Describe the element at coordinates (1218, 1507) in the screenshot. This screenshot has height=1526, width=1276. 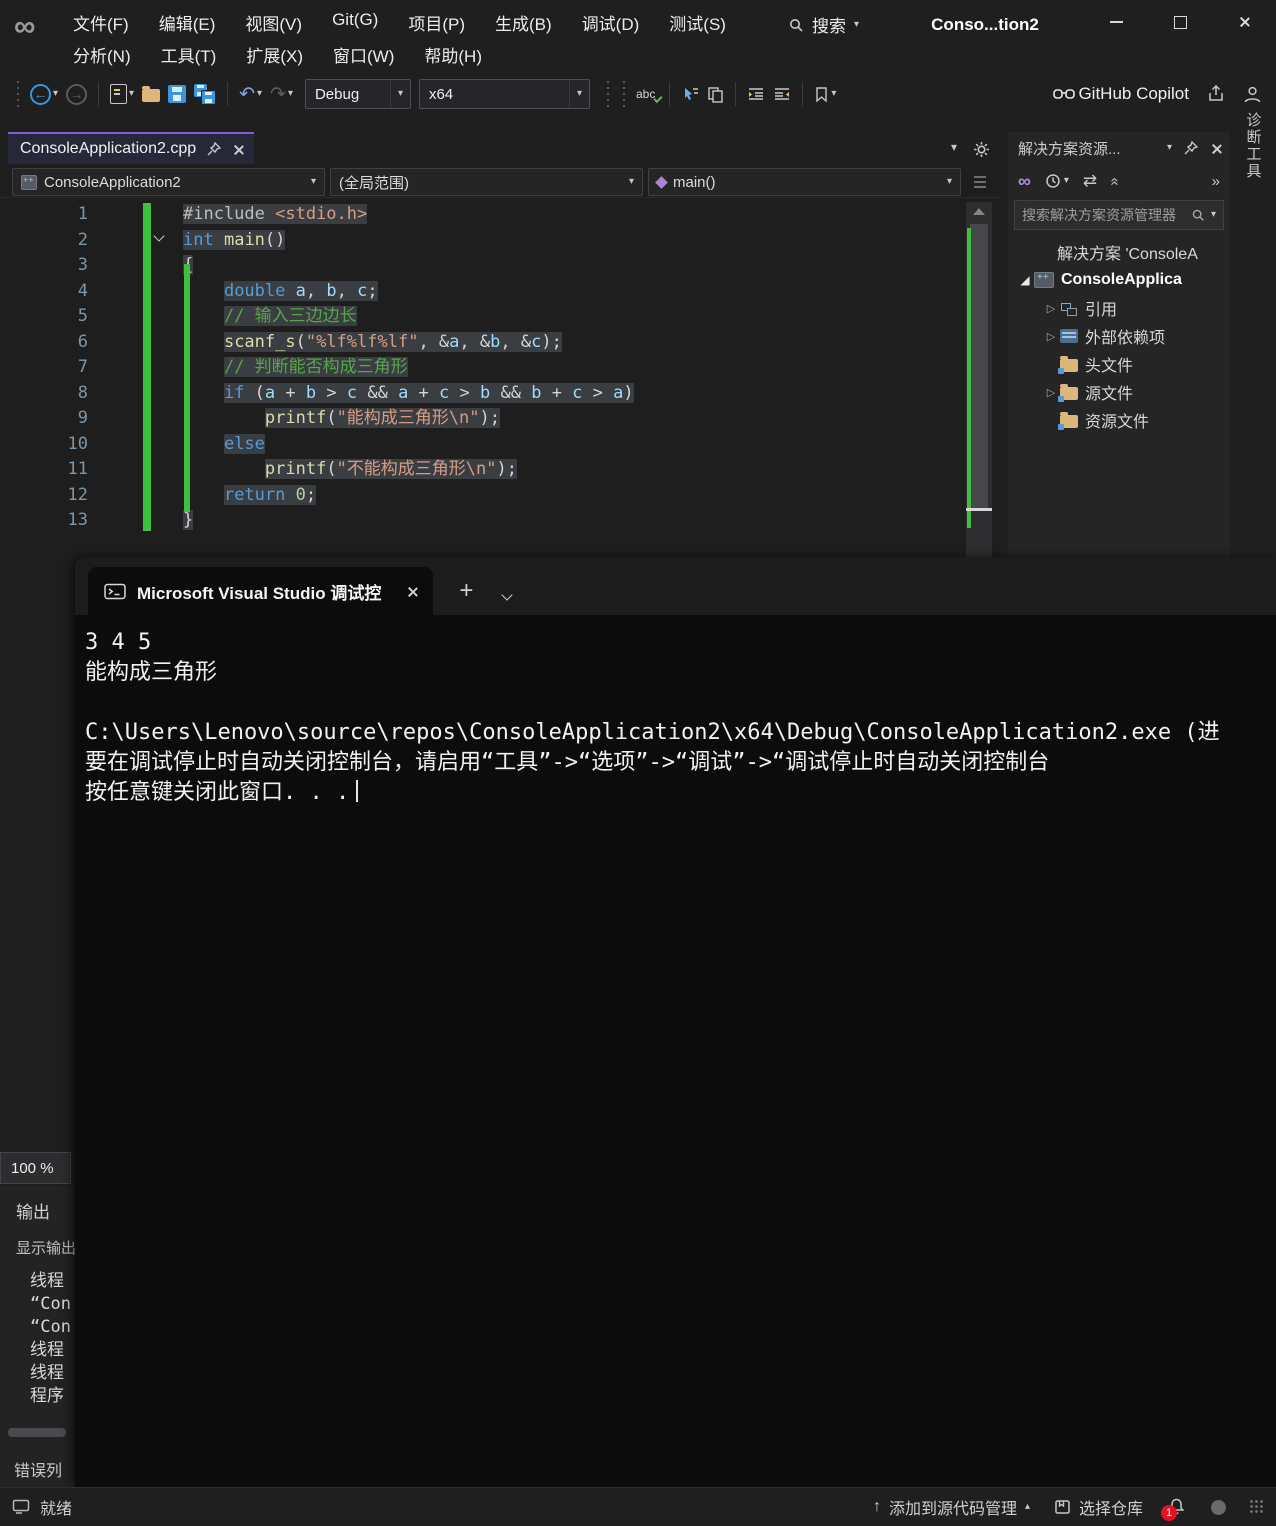
I see `feedback-icon` at that location.